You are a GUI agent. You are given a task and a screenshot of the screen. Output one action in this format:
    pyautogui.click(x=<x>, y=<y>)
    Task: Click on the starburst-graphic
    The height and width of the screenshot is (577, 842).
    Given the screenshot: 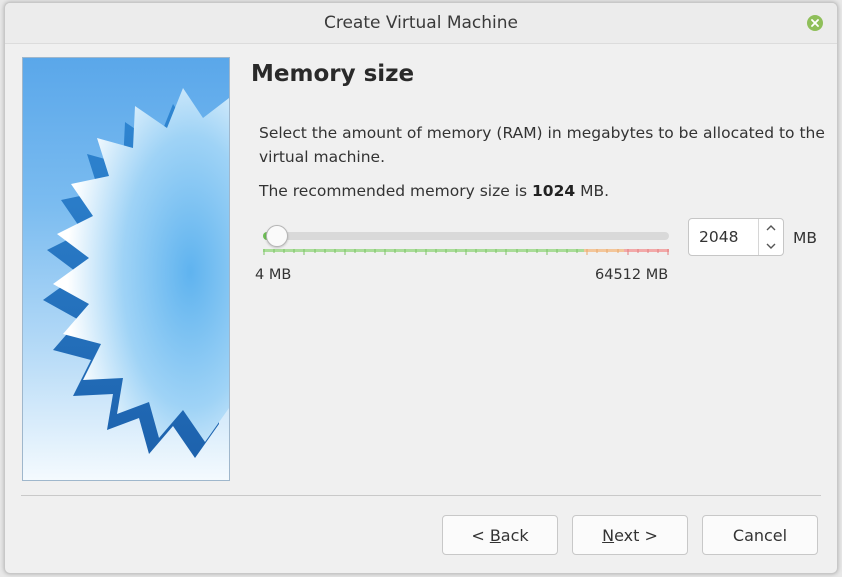 What is the action you would take?
    pyautogui.click(x=136, y=273)
    